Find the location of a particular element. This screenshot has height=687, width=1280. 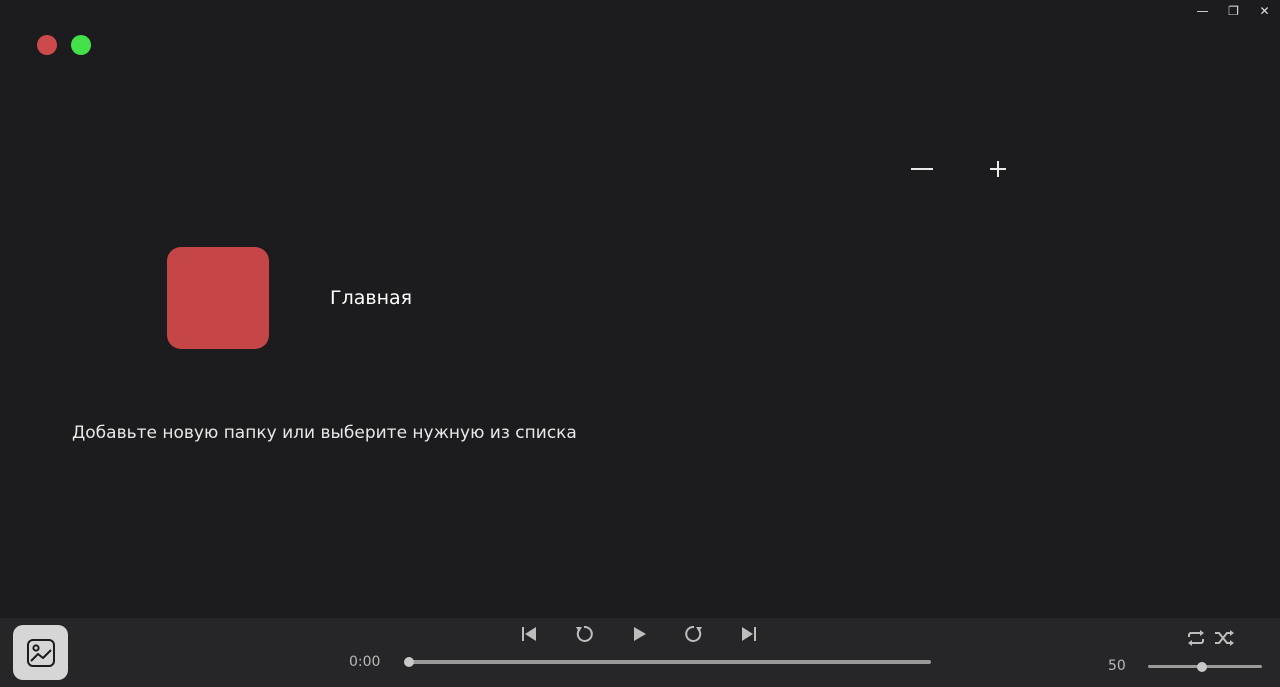

folder-title: Главная is located at coordinates (371, 298).